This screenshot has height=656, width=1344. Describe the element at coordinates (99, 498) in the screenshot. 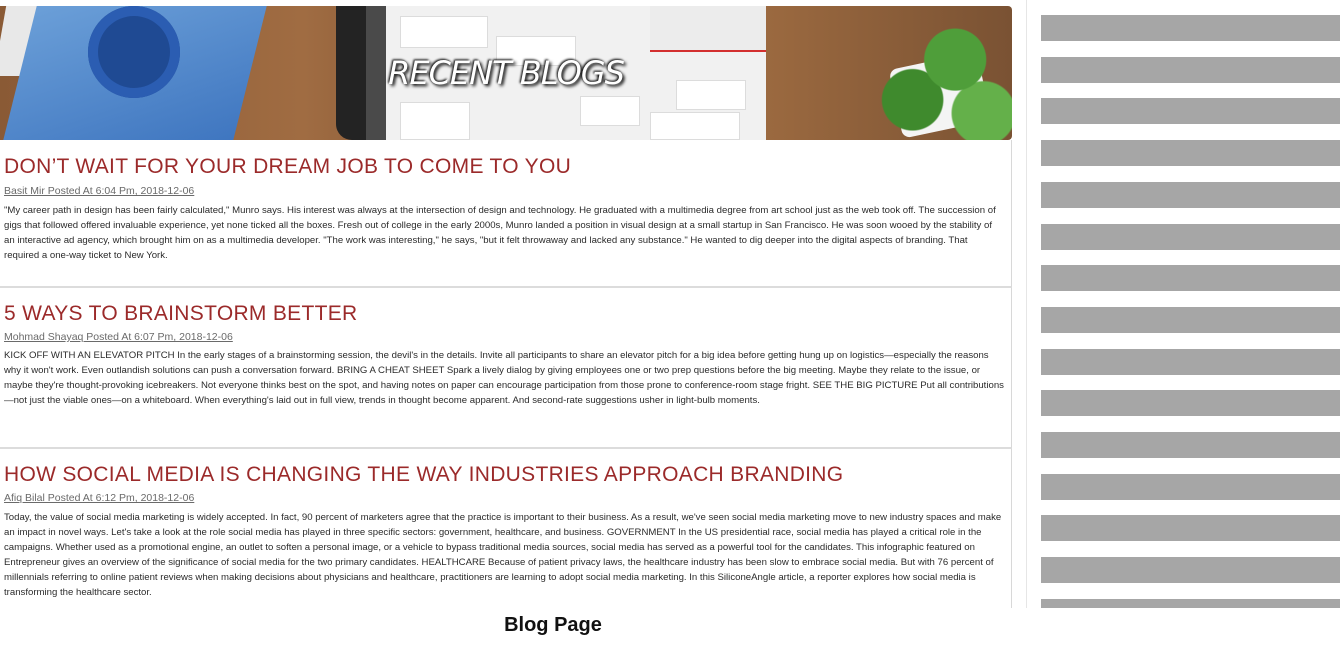

I see `post-meta-link: Afiq Bilal Posted At 6:12 Pm, 2018-12-06` at that location.